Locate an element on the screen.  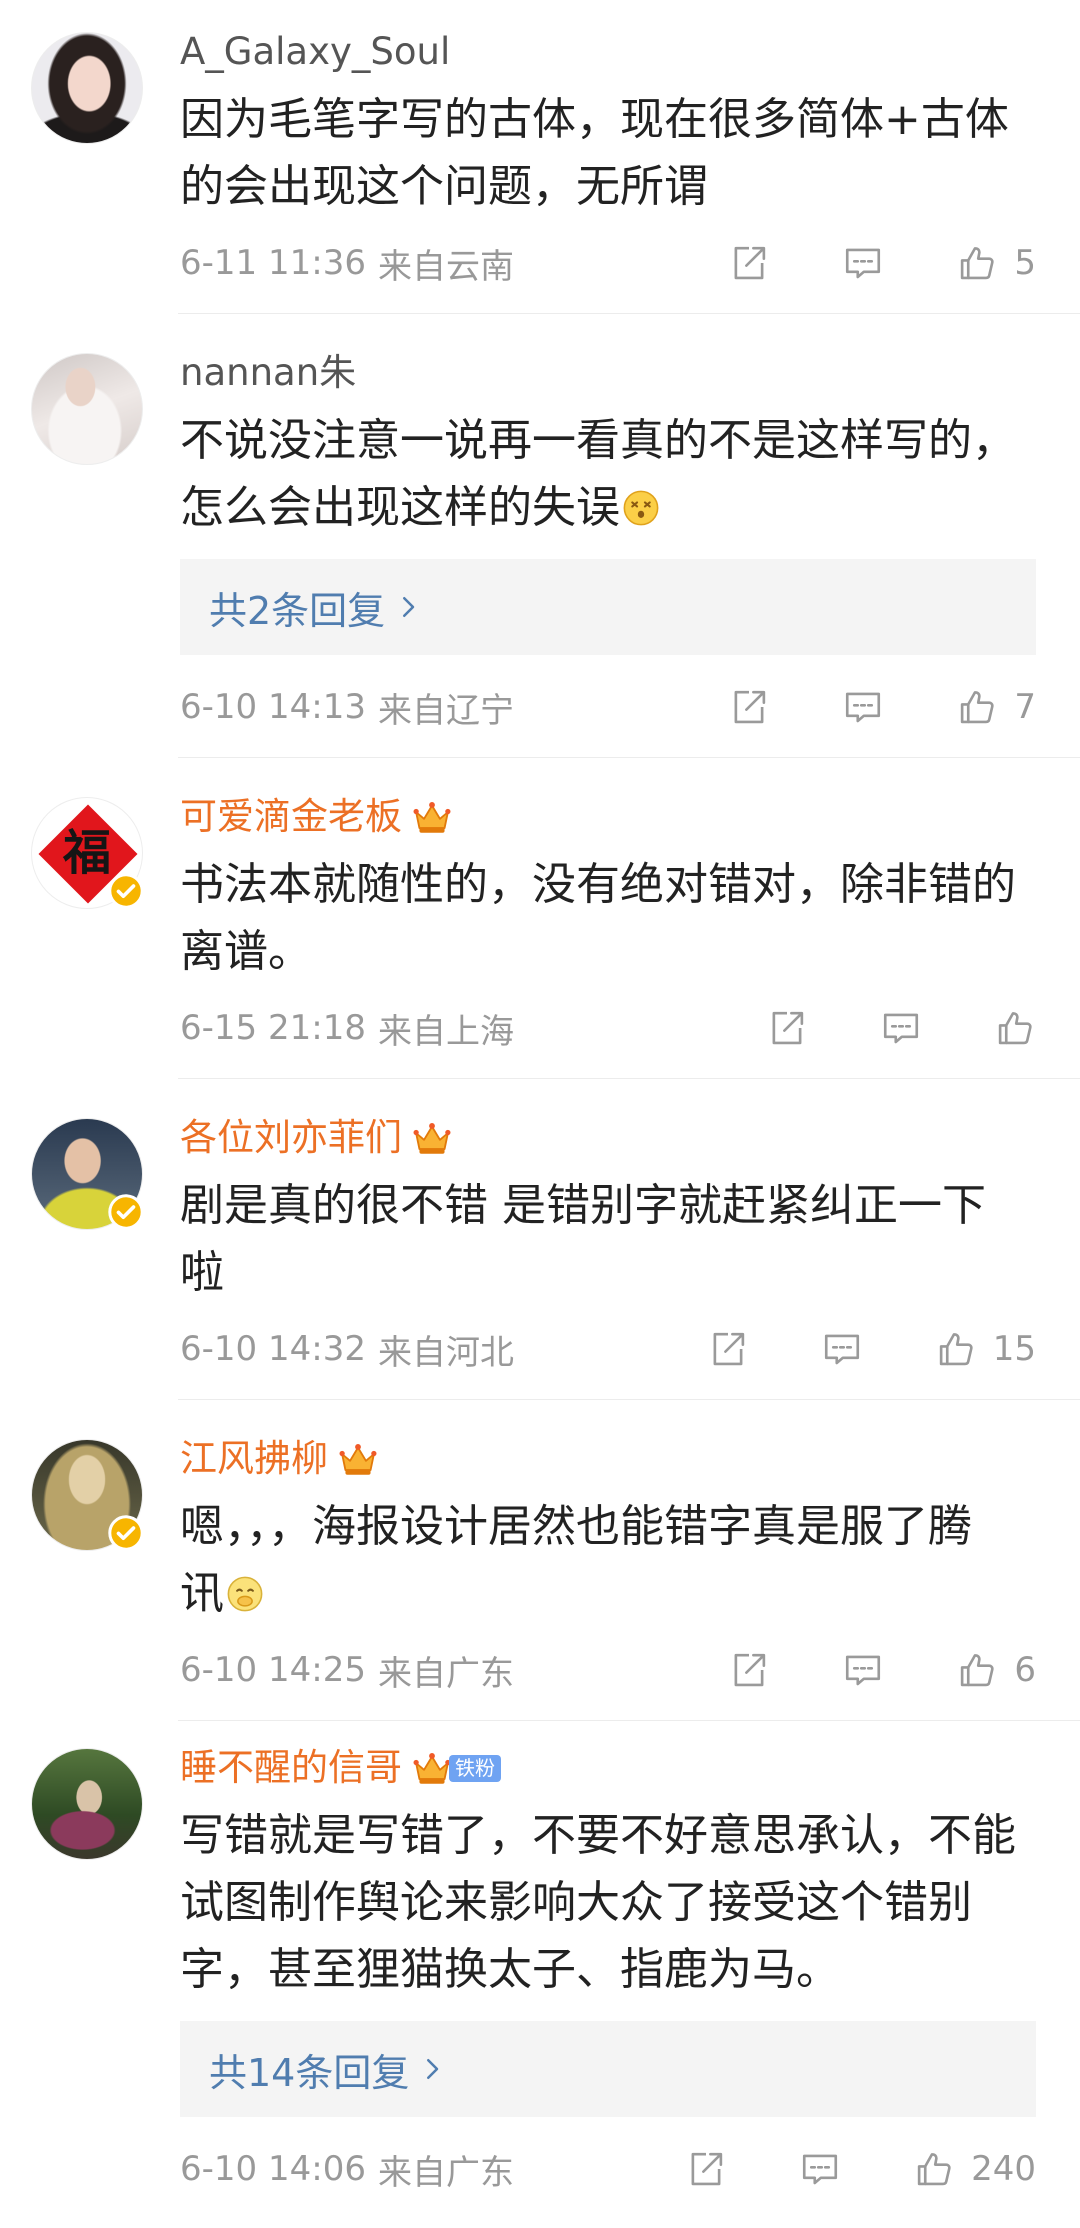
comment-text-line: 啦 is located at coordinates (202, 1272).